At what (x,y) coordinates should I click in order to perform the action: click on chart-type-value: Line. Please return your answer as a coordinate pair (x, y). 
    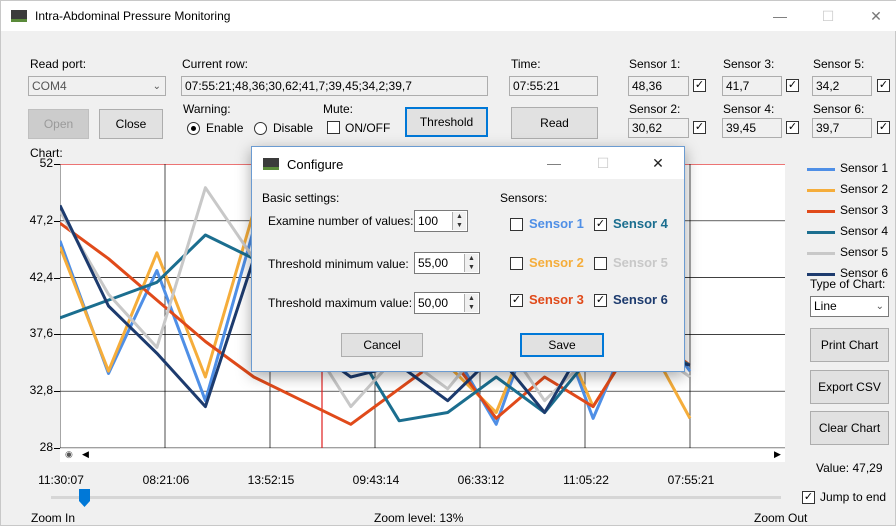
    Looking at the image, I should click on (825, 306).